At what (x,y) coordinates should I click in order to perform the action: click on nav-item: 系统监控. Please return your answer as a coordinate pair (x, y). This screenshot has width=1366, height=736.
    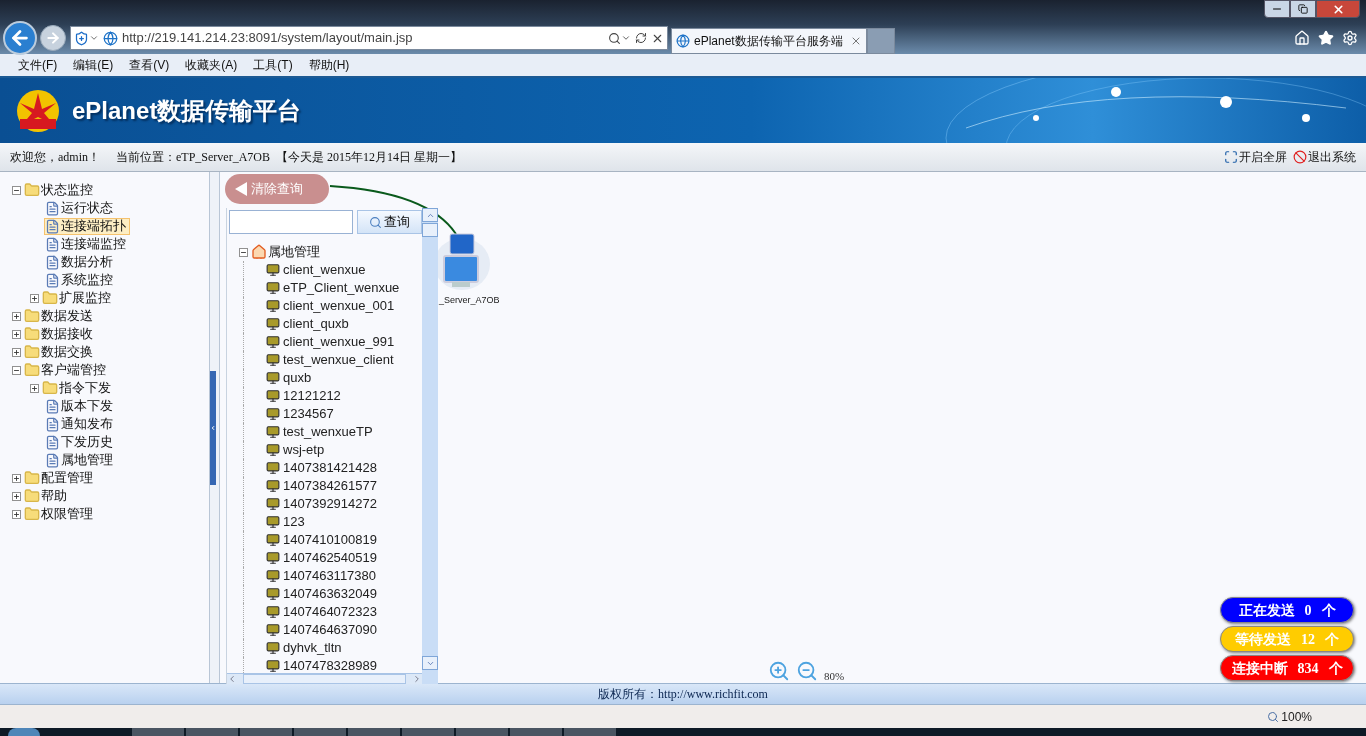
    Looking at the image, I should click on (80, 280).